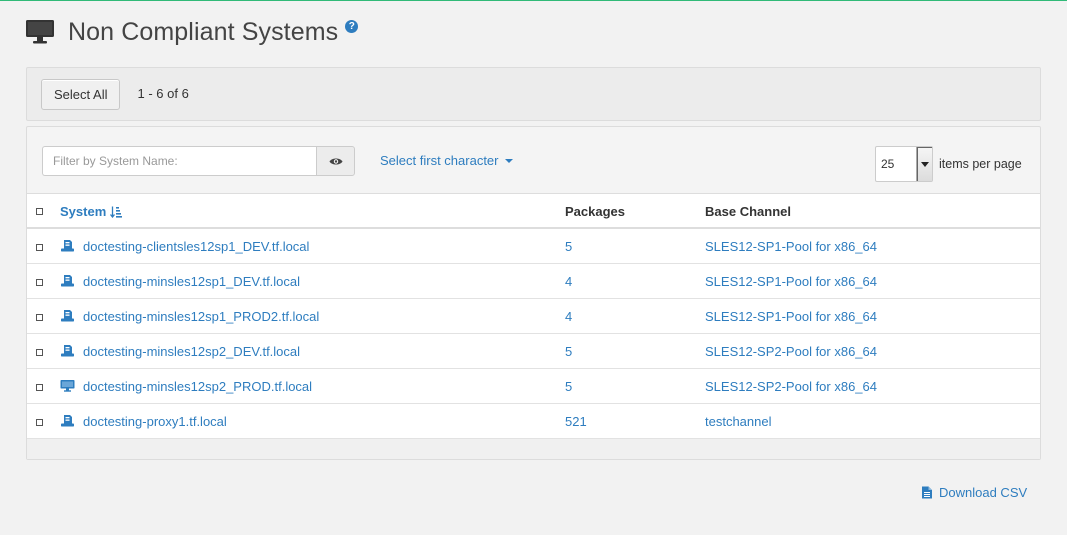 Image resolution: width=1067 pixels, height=535 pixels. I want to click on sort-ascending-icon, so click(116, 212).